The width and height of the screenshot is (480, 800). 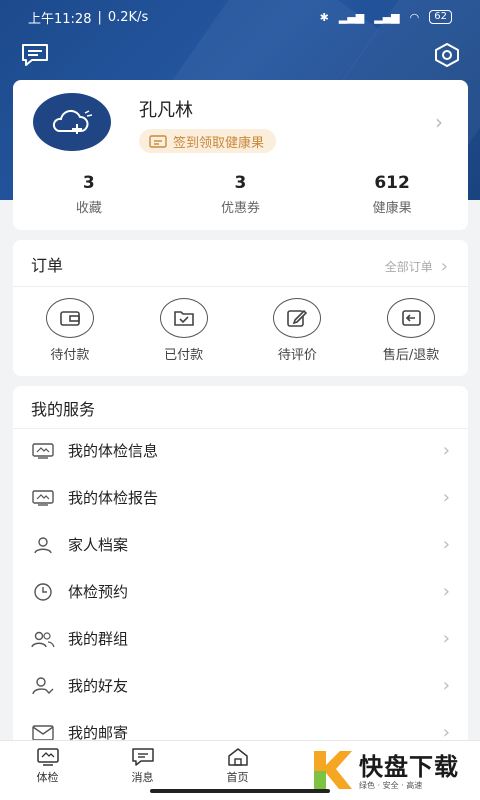 What do you see at coordinates (183, 318) in the screenshot?
I see `paid-folder-icon` at bounding box center [183, 318].